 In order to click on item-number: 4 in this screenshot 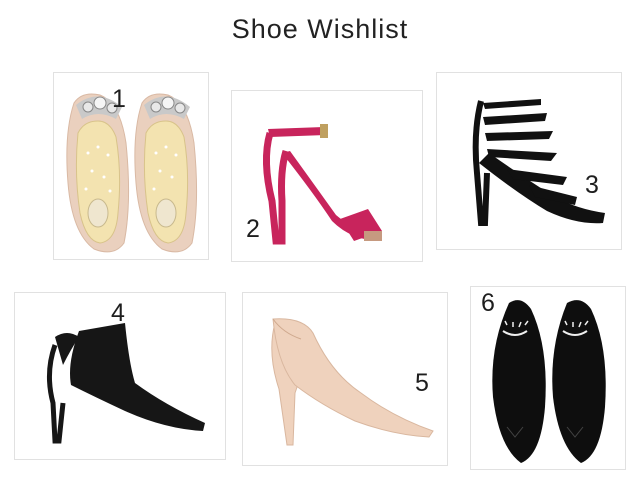, I will do `click(118, 313)`.